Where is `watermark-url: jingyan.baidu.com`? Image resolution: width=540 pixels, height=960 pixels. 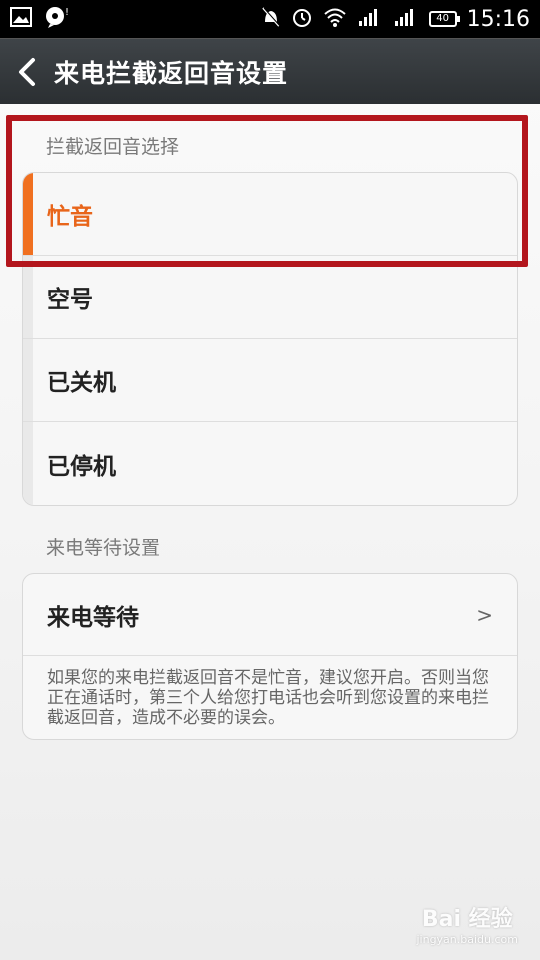 watermark-url: jingyan.baidu.com is located at coordinates (467, 939).